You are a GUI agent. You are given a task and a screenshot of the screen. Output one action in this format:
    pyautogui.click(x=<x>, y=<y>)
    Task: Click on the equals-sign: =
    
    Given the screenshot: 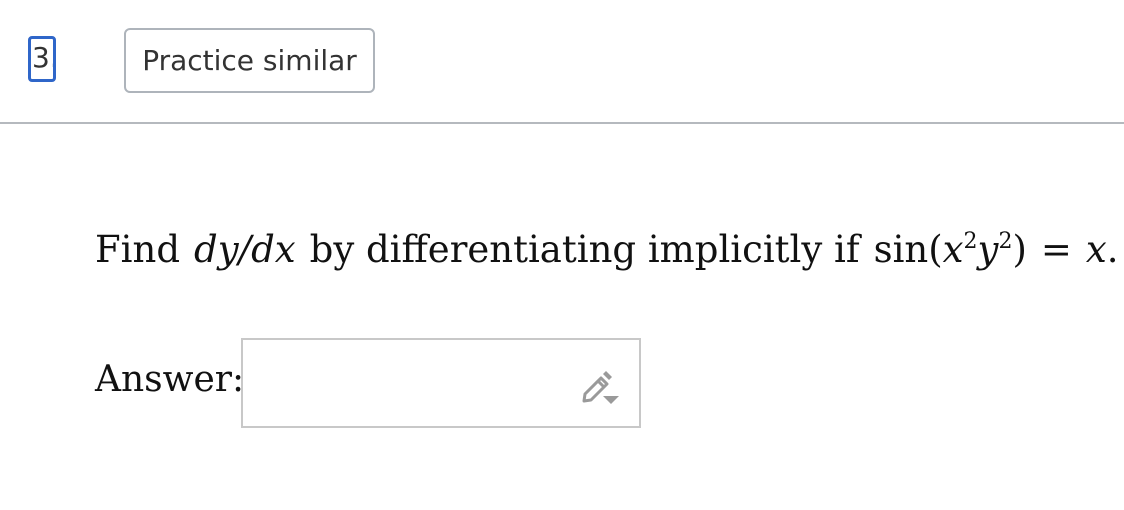 What is the action you would take?
    pyautogui.click(x=1056, y=249)
    